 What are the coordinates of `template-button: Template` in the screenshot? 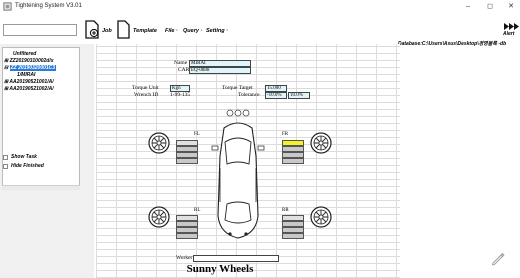 It's located at (145, 31).